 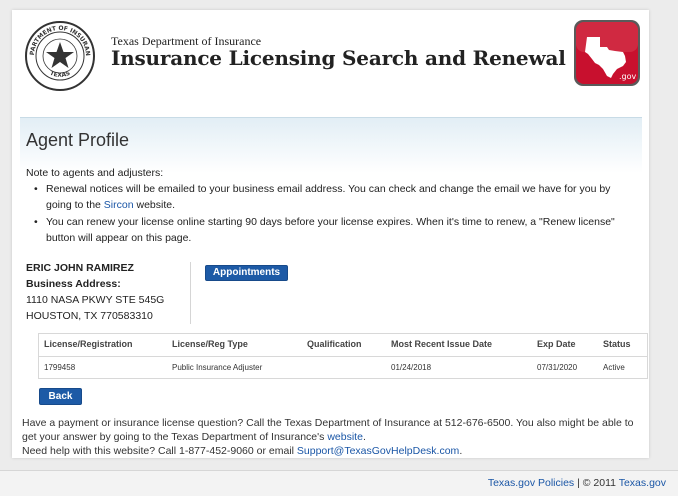 What do you see at coordinates (531, 483) in the screenshot?
I see `texas-gov-policies-link: Texas.gov Policies` at bounding box center [531, 483].